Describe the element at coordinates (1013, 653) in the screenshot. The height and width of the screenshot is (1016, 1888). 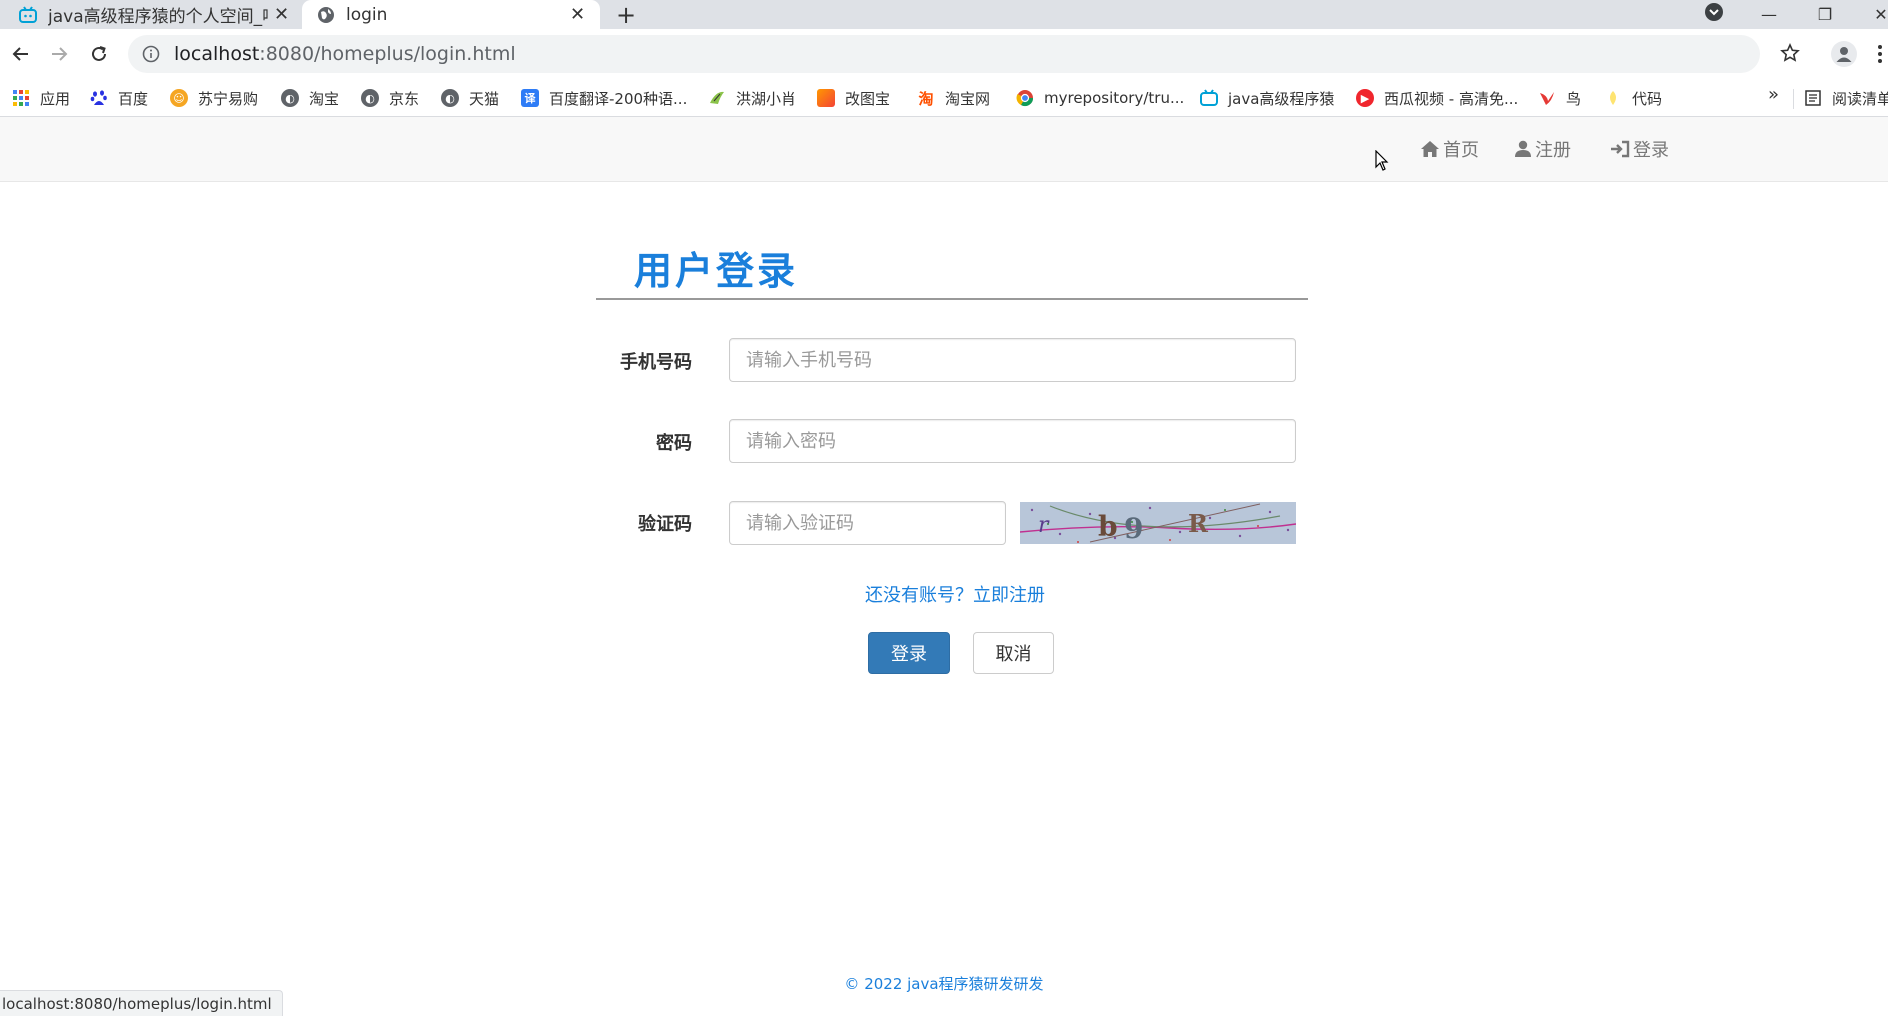
I see `cancel-button: 取消` at that location.